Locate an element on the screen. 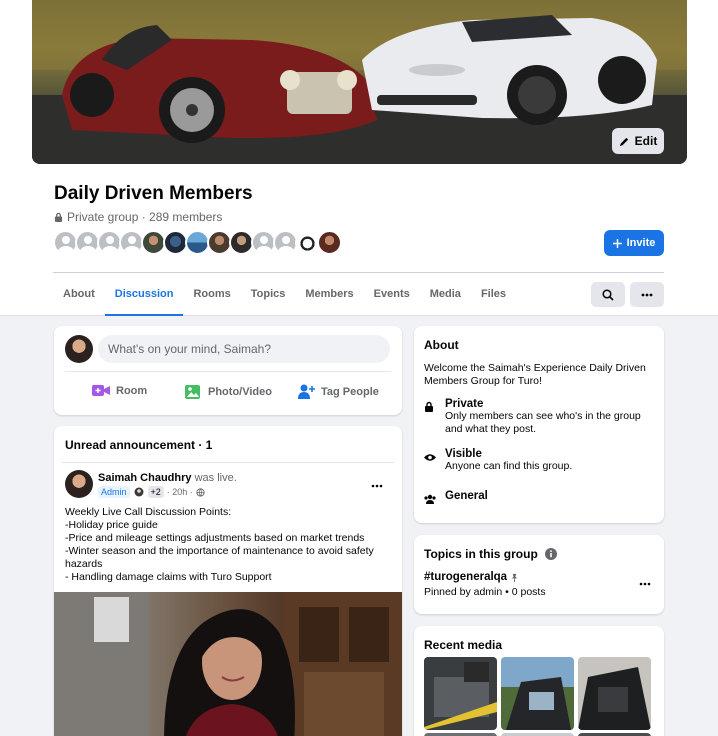 This screenshot has height=736, width=718. author-name: Saimah Chaudhry is located at coordinates (145, 478).